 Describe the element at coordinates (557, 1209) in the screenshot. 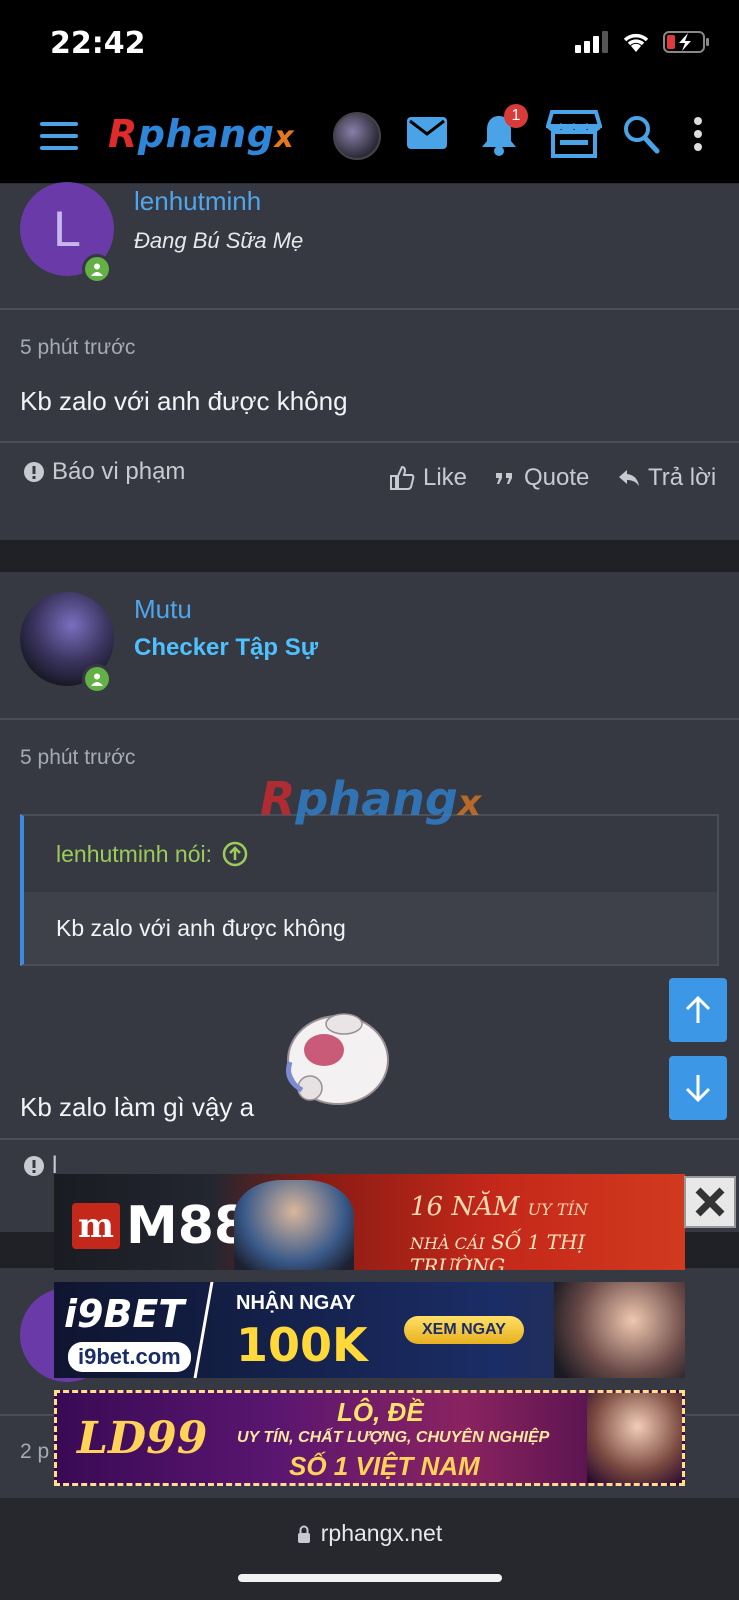

I see `ad-line1b: UY TÍN` at that location.